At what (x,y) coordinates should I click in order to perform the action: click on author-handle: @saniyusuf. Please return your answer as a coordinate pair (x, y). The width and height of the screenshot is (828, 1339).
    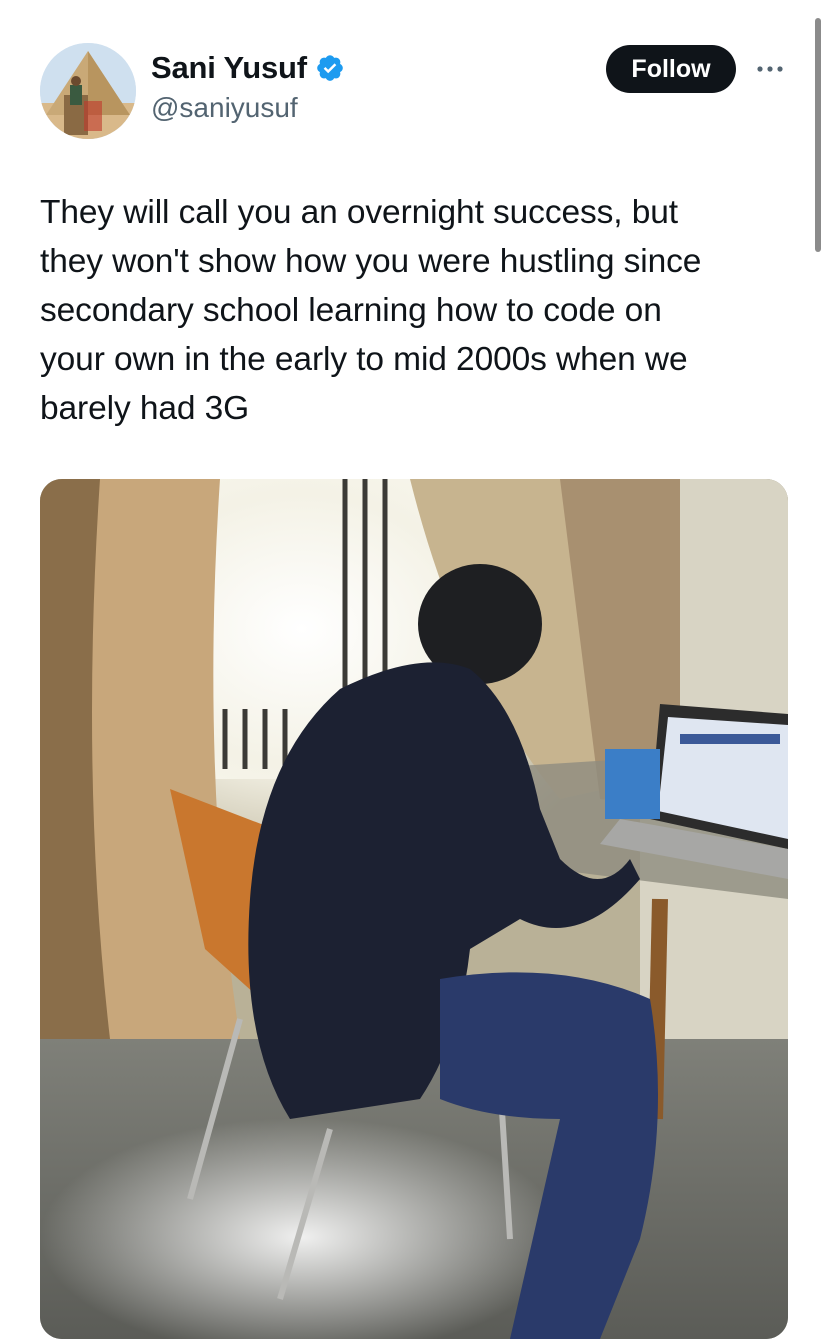
    Looking at the image, I should click on (224, 108).